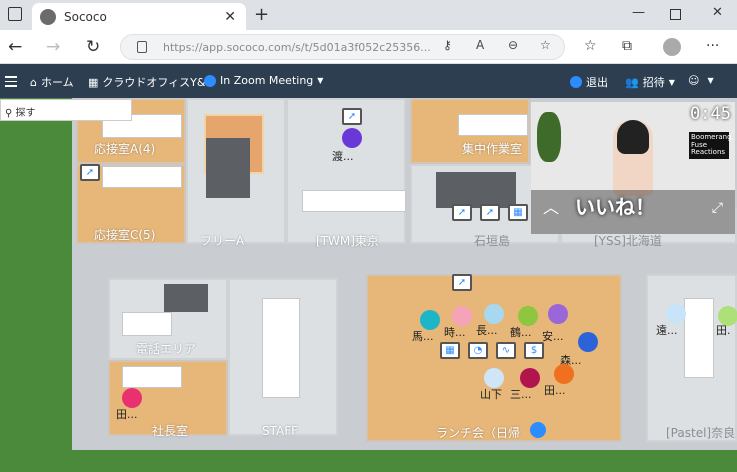  I want to click on forward-icon: →, so click(53, 47).